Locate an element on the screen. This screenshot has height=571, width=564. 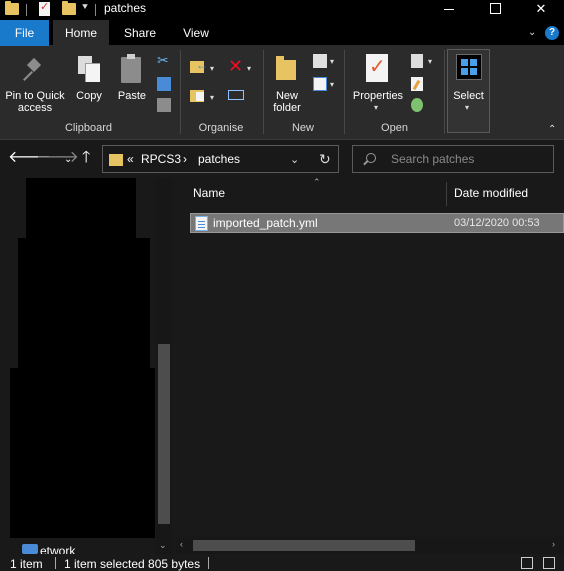
history-icon is located at coordinates (417, 105).